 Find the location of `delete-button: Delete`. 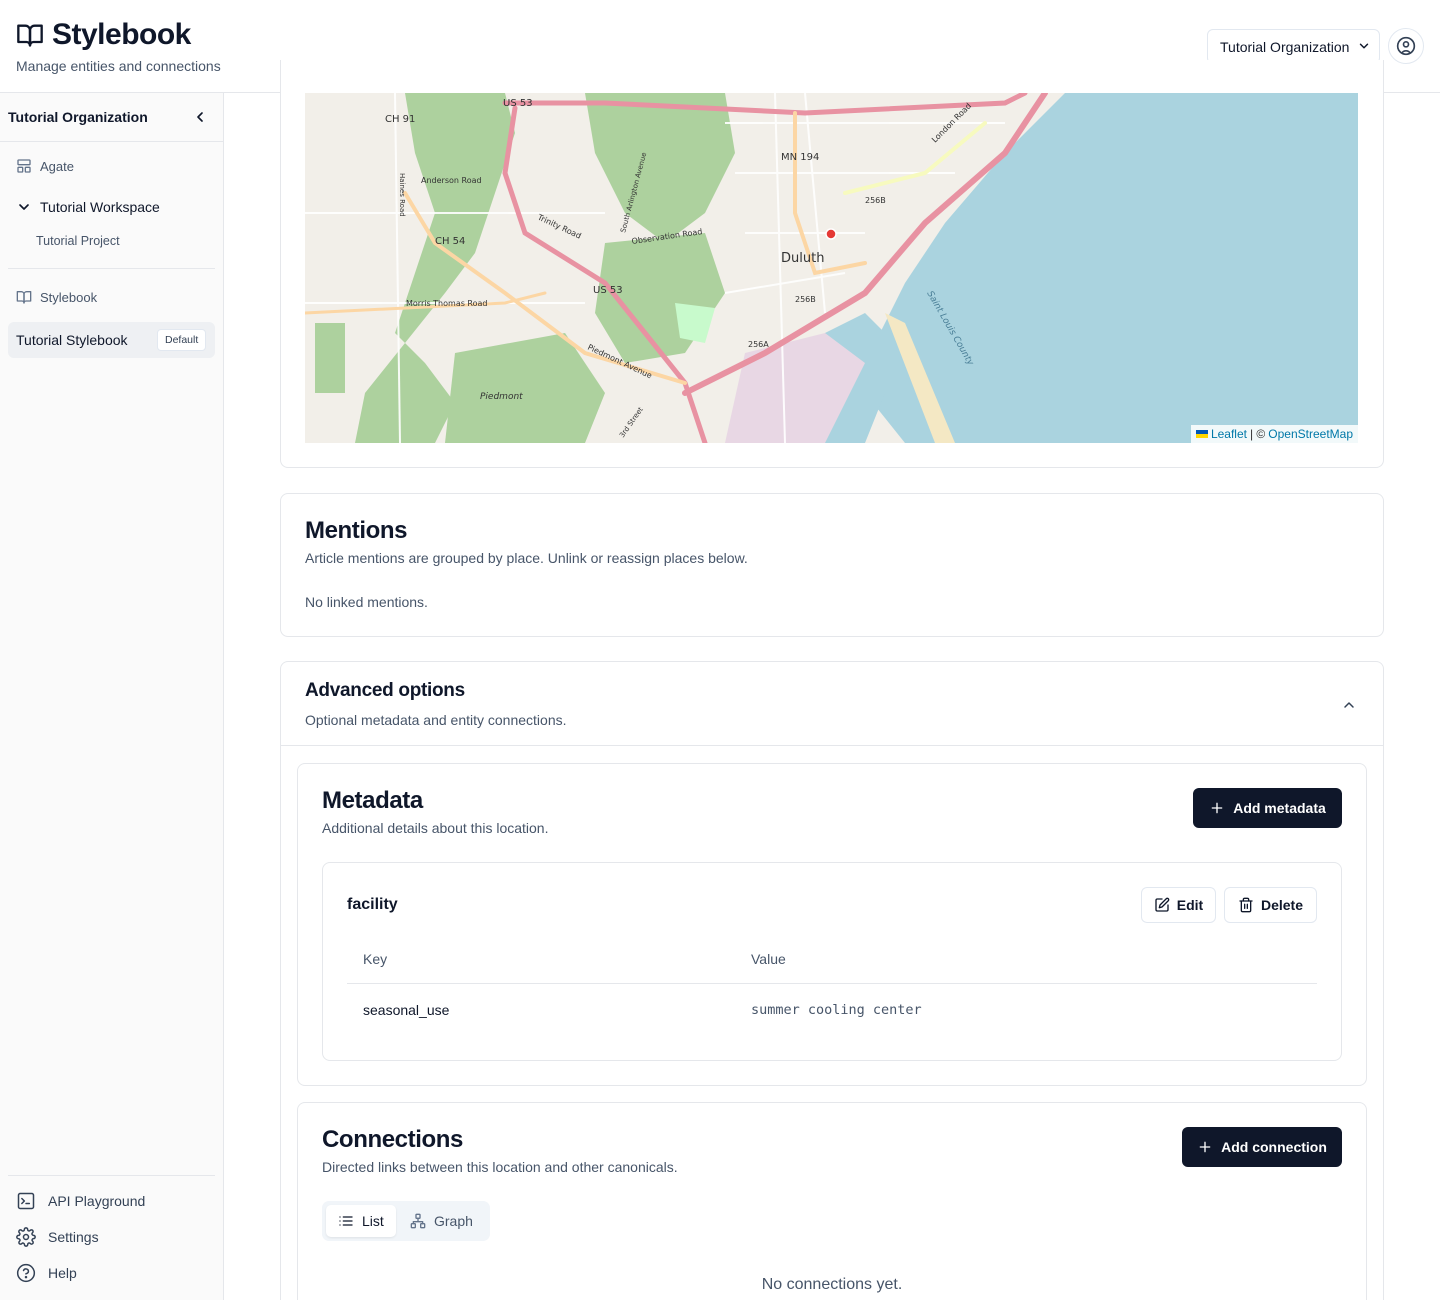

delete-button: Delete is located at coordinates (1270, 905).